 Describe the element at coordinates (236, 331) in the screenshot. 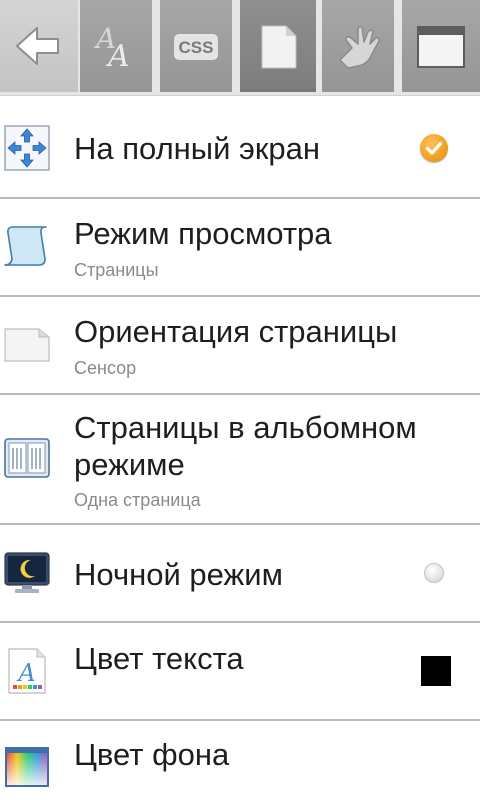

I see `setting-title: Ориентация страницы` at that location.